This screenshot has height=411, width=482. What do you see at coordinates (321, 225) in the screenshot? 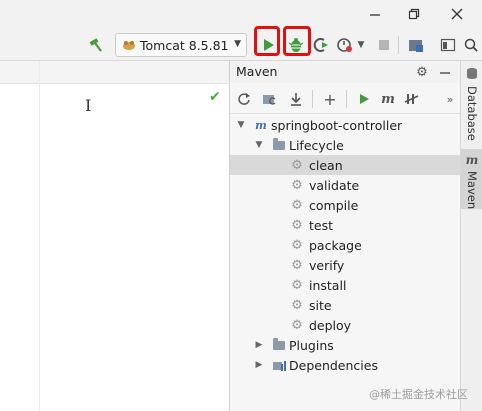
I see `goal-label: test` at bounding box center [321, 225].